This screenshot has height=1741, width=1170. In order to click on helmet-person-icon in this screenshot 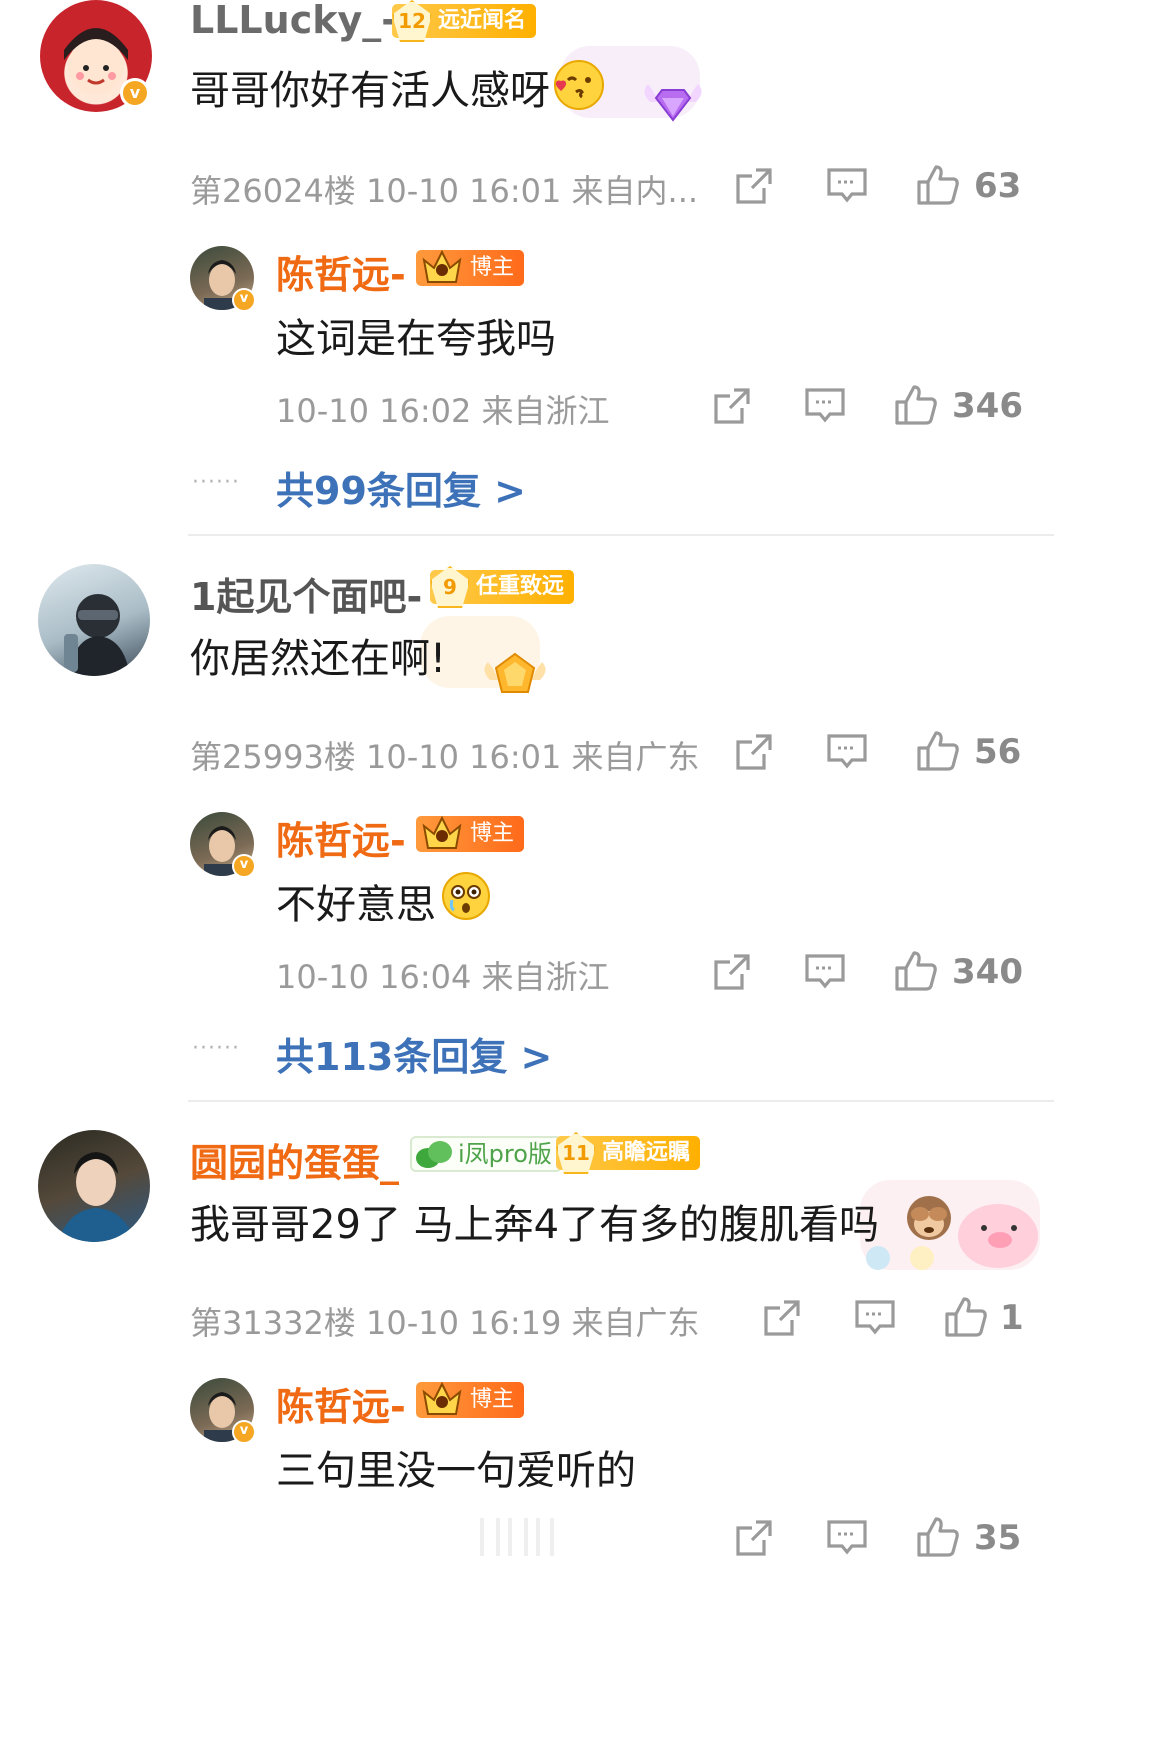, I will do `click(97, 635)`.